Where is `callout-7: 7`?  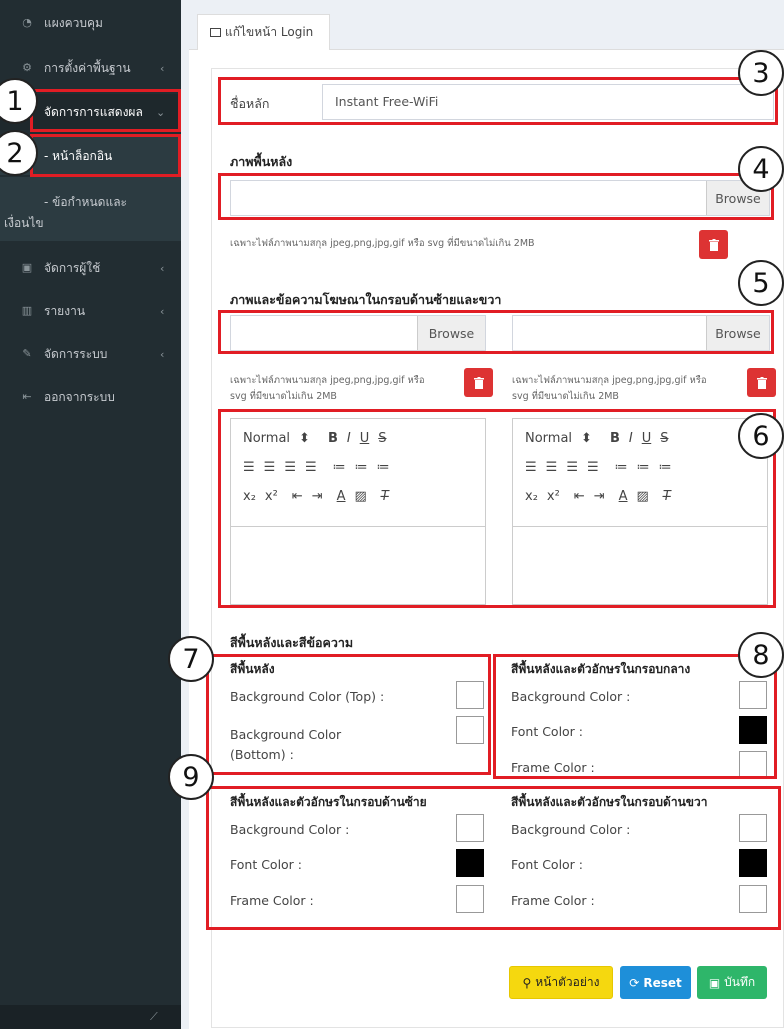 callout-7: 7 is located at coordinates (191, 659).